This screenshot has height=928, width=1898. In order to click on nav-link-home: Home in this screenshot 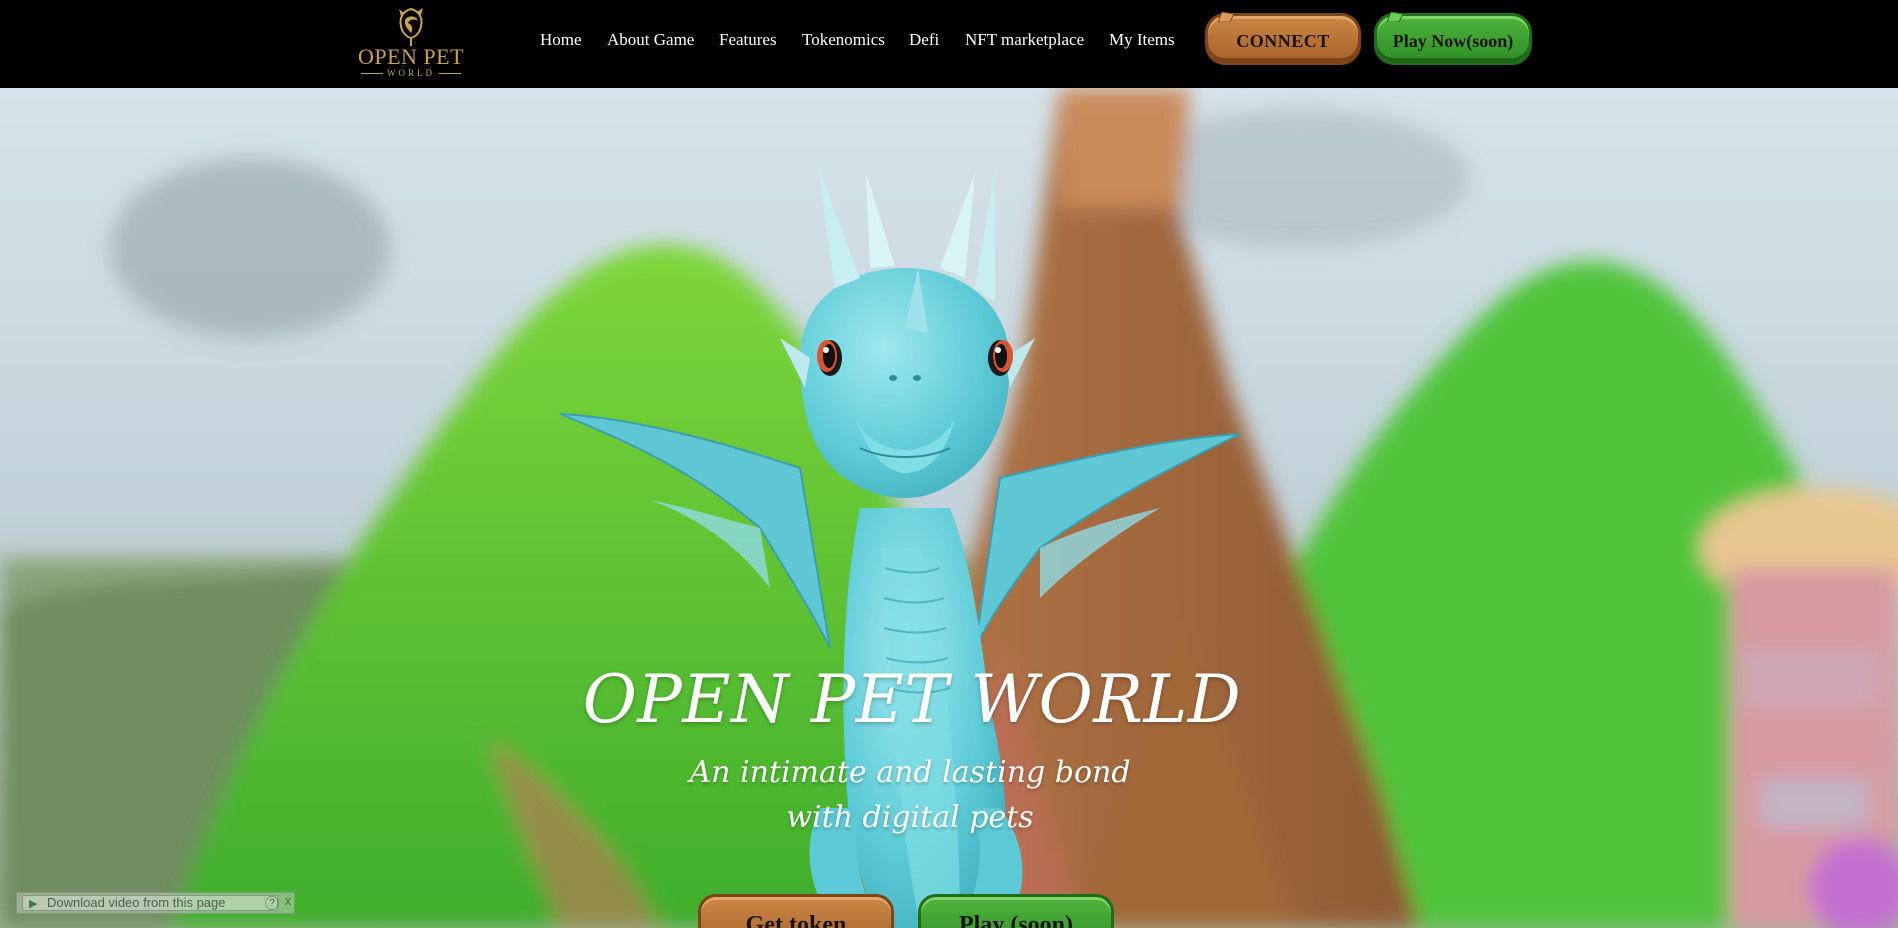, I will do `click(561, 40)`.